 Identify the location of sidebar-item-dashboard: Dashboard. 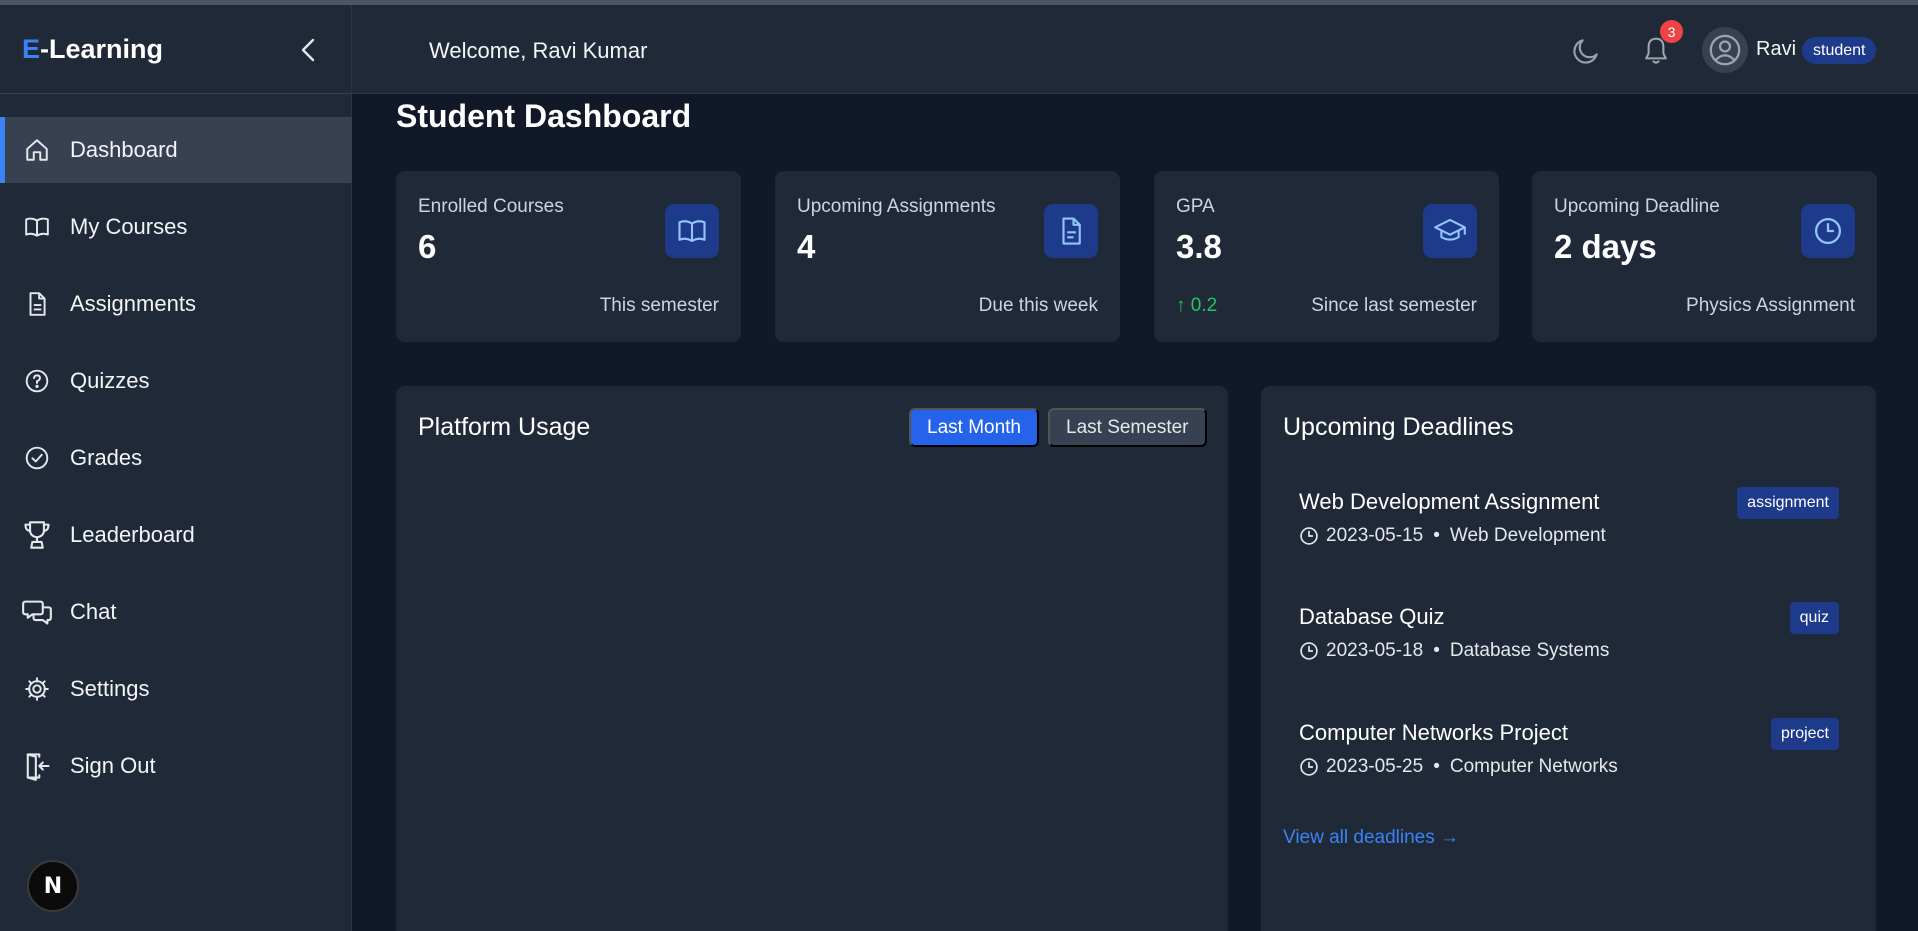
(176, 150).